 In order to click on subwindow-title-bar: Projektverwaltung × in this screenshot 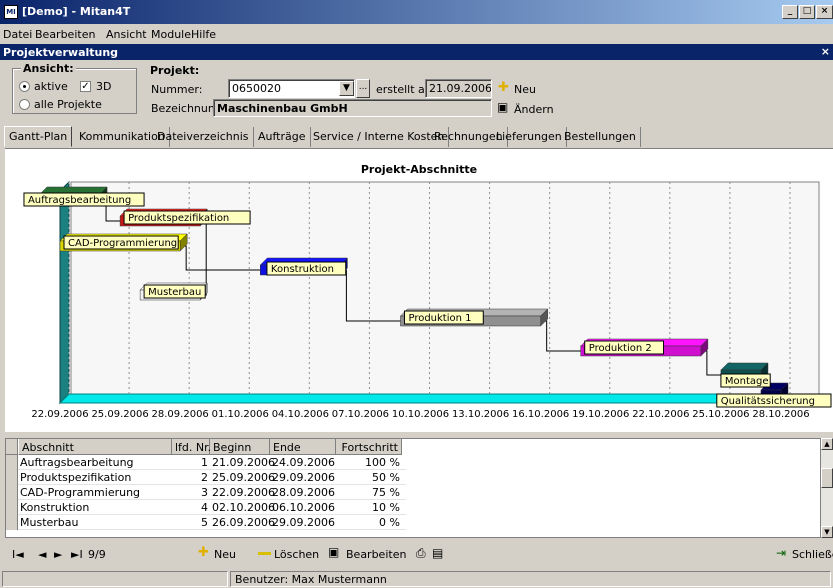, I will do `click(416, 52)`.